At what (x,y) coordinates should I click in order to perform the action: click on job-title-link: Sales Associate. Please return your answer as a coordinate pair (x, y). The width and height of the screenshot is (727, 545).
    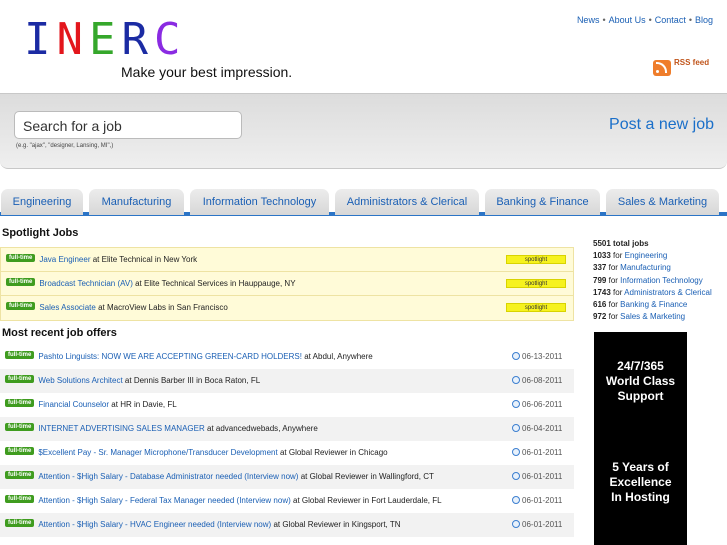
    Looking at the image, I should click on (67, 307).